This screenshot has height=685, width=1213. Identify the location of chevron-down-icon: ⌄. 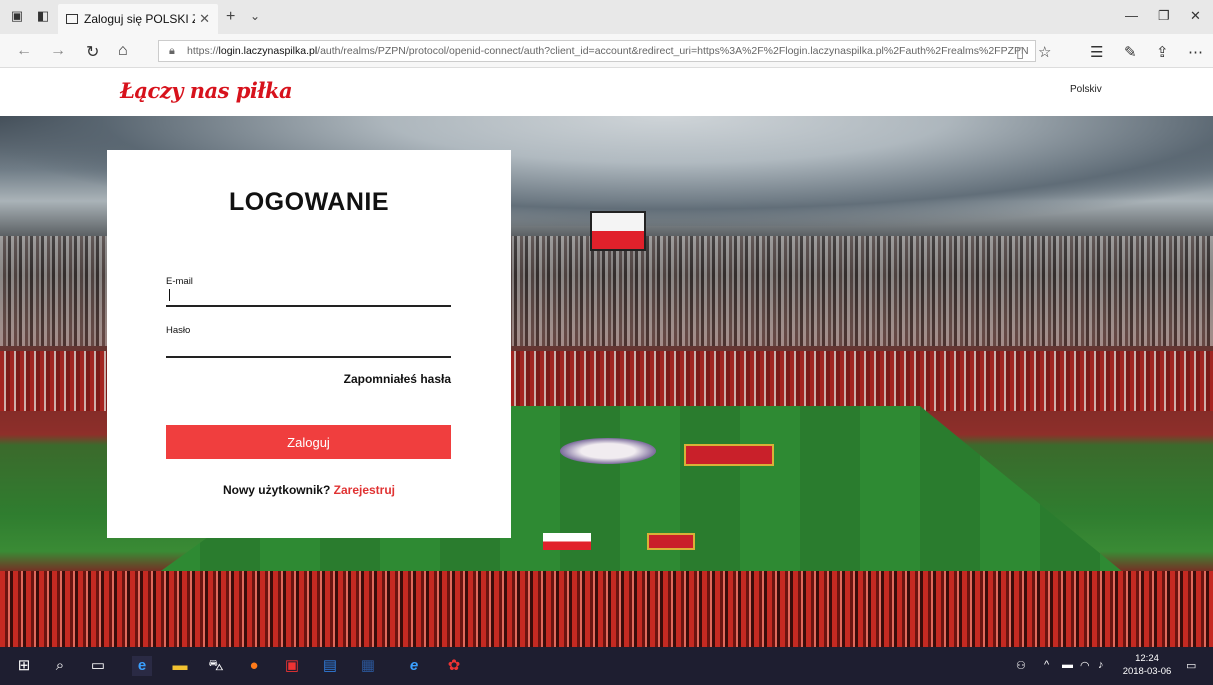
(255, 16).